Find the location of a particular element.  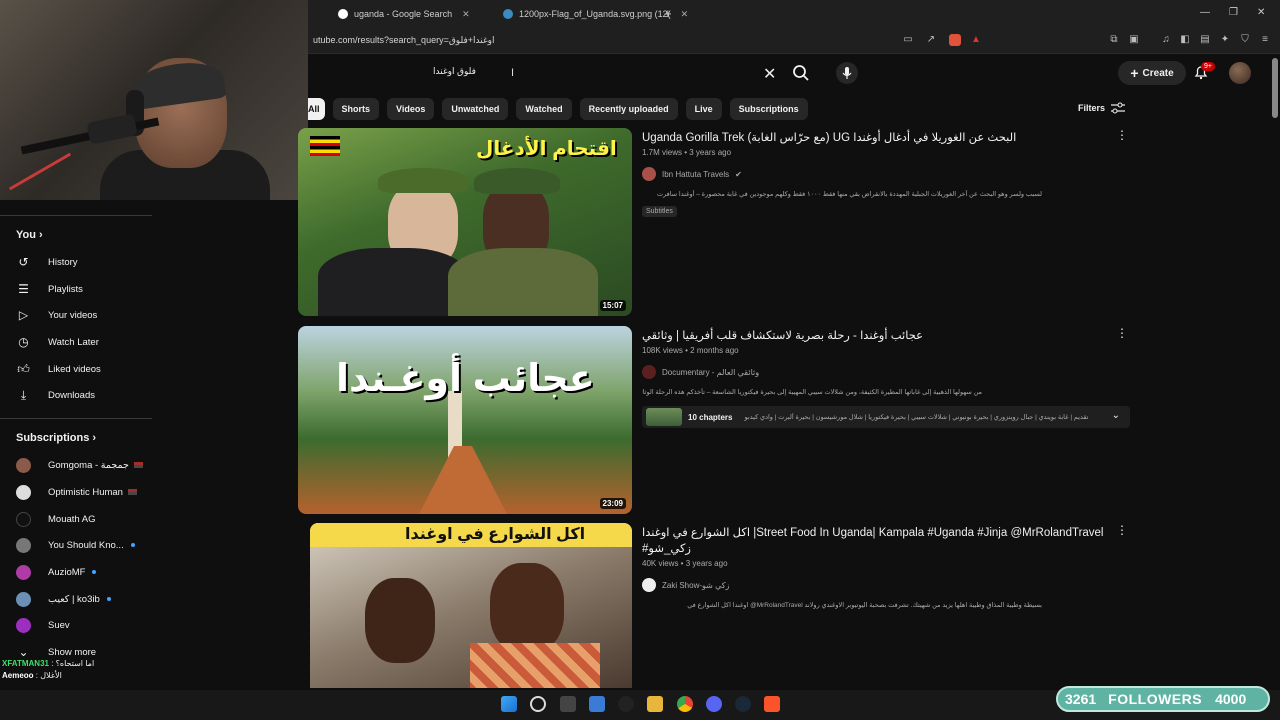

video-thumbnail: عجائب أوغـندا 23:09 is located at coordinates (465, 420).